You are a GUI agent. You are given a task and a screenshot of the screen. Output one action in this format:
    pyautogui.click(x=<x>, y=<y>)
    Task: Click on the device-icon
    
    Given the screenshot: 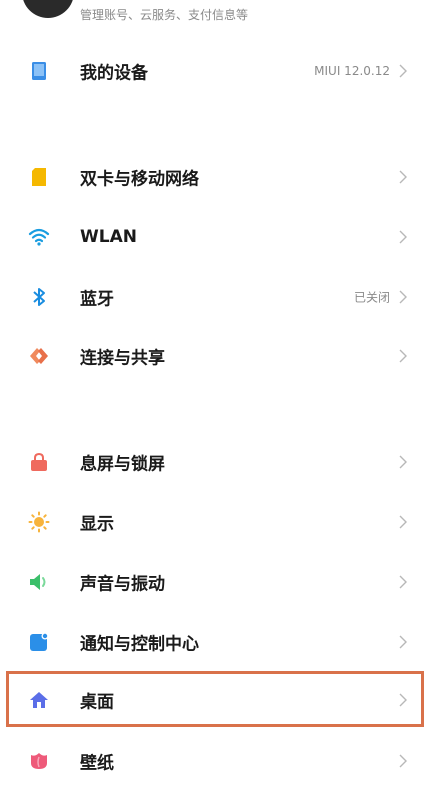 What is the action you would take?
    pyautogui.click(x=39, y=71)
    